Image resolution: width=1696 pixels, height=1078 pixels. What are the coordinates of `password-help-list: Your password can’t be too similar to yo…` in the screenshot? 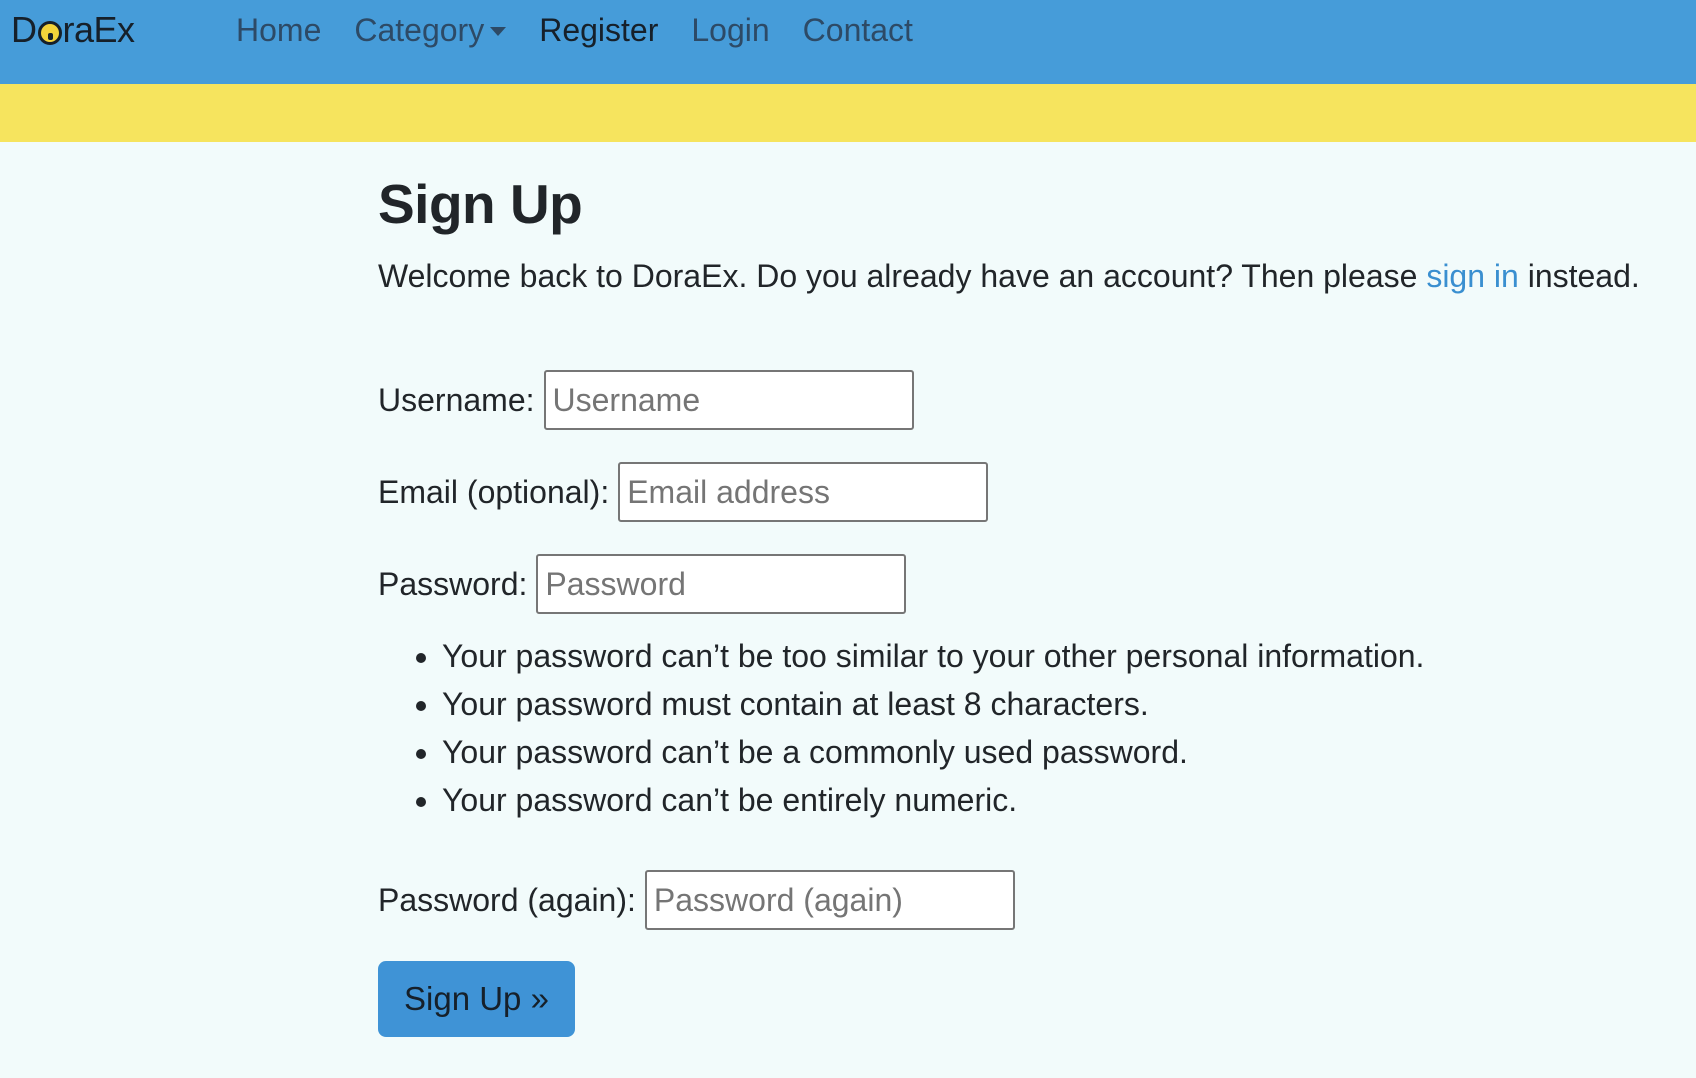 It's located at (901, 728).